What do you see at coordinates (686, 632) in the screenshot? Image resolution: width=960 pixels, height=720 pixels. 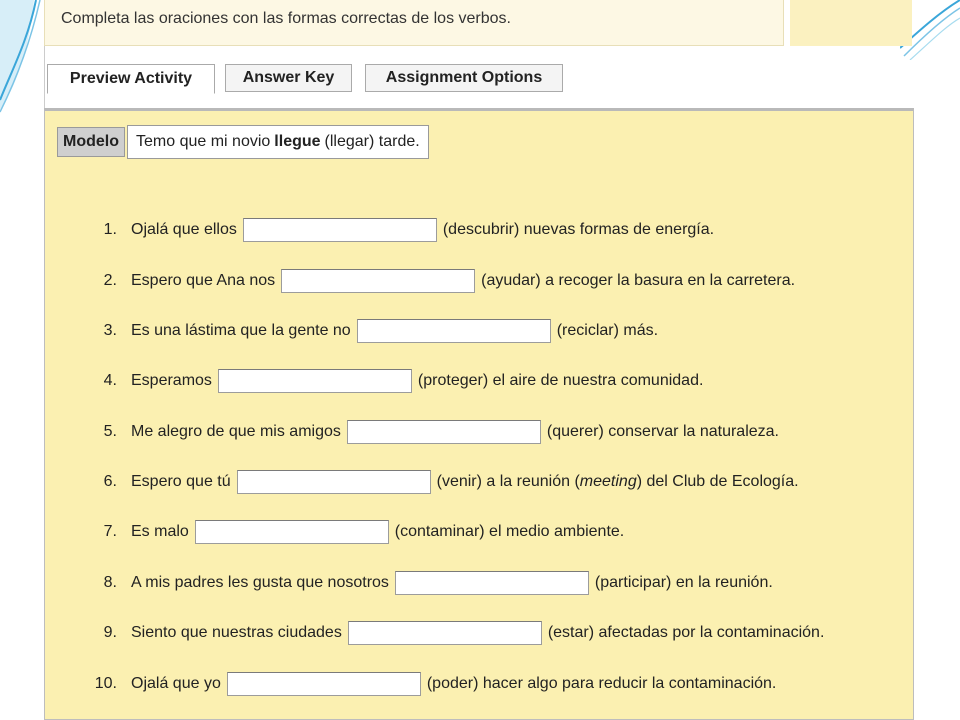 I see `item-hint: (estar) afectadas por la contaminación.` at bounding box center [686, 632].